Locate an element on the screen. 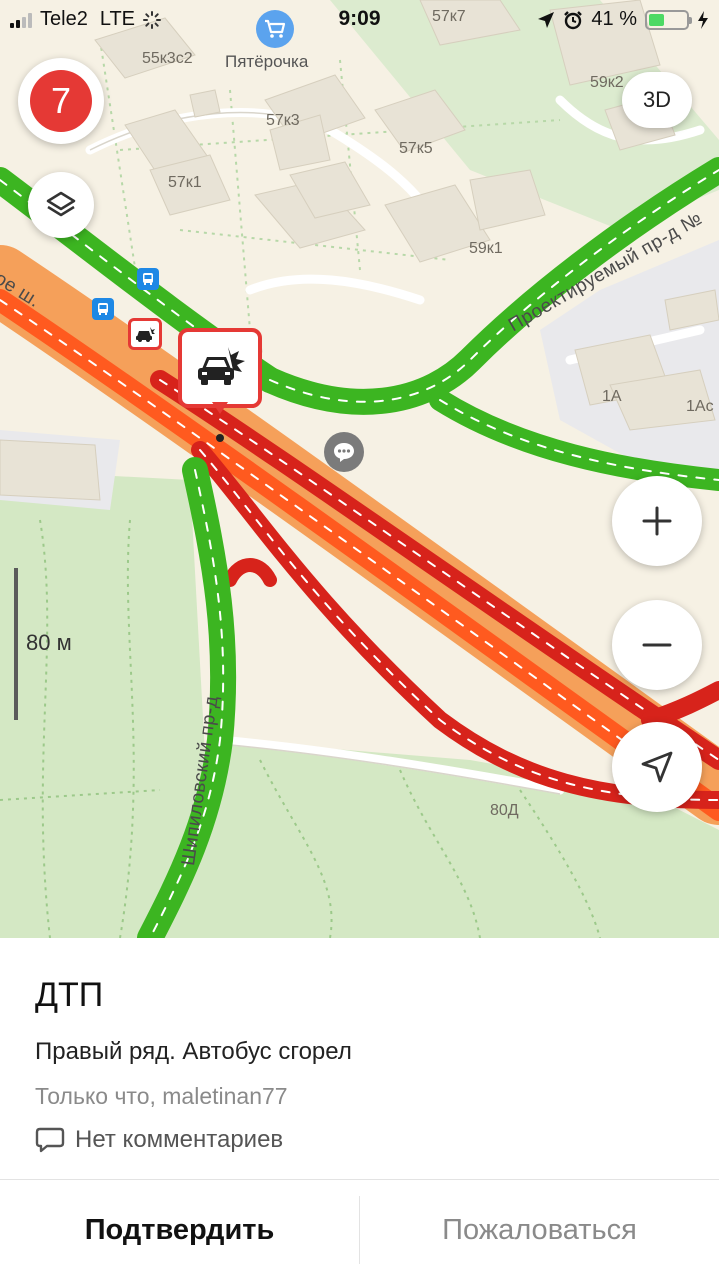 The image size is (719, 1280). layers-button is located at coordinates (61, 205).